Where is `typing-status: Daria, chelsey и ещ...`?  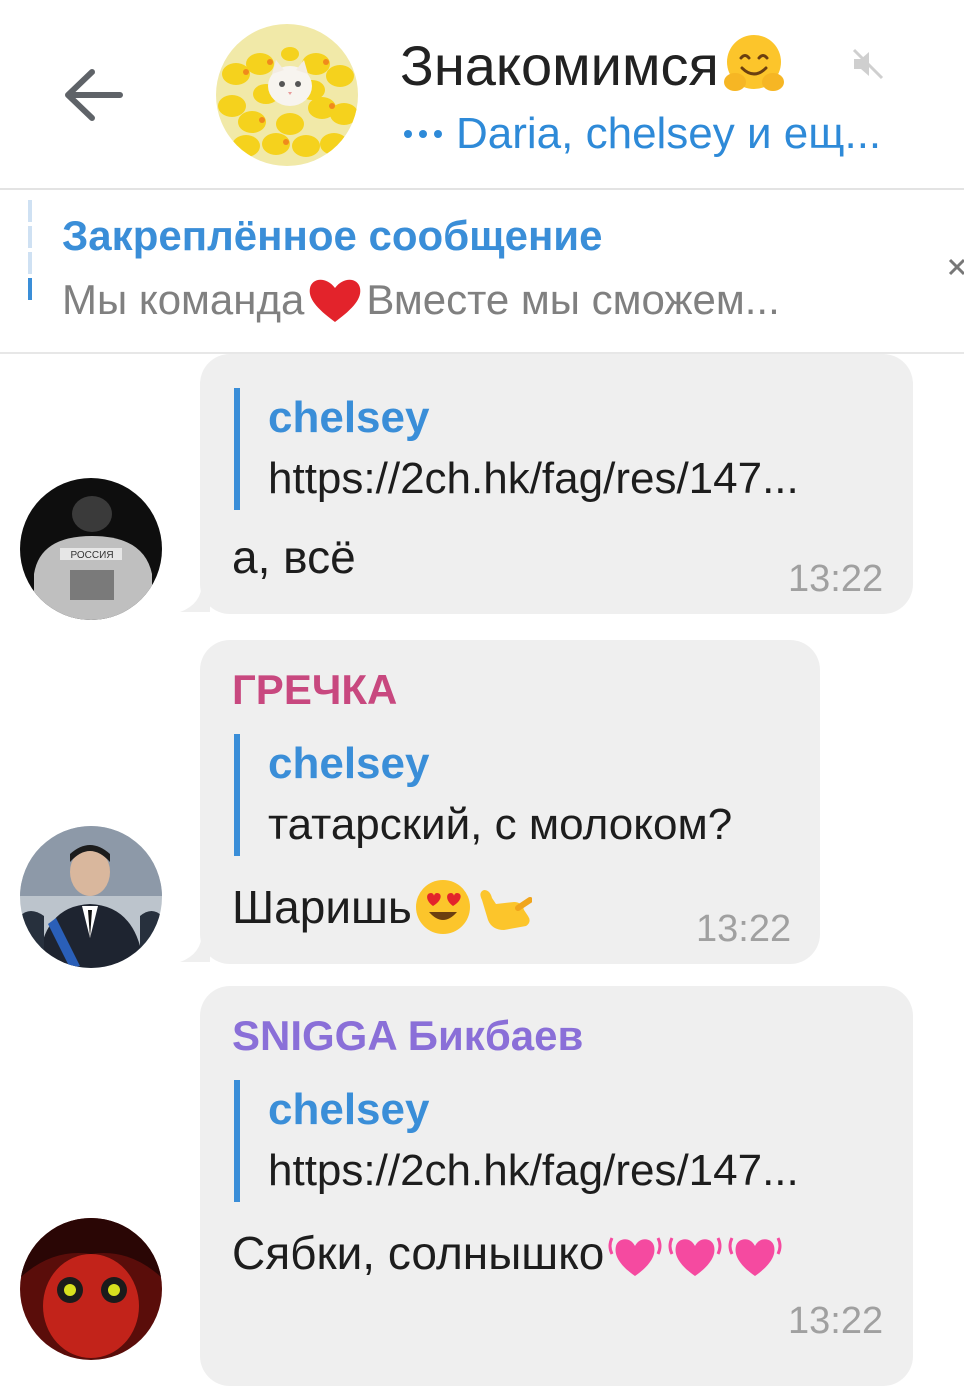
typing-status: Daria, chelsey и ещ... is located at coordinates (642, 134).